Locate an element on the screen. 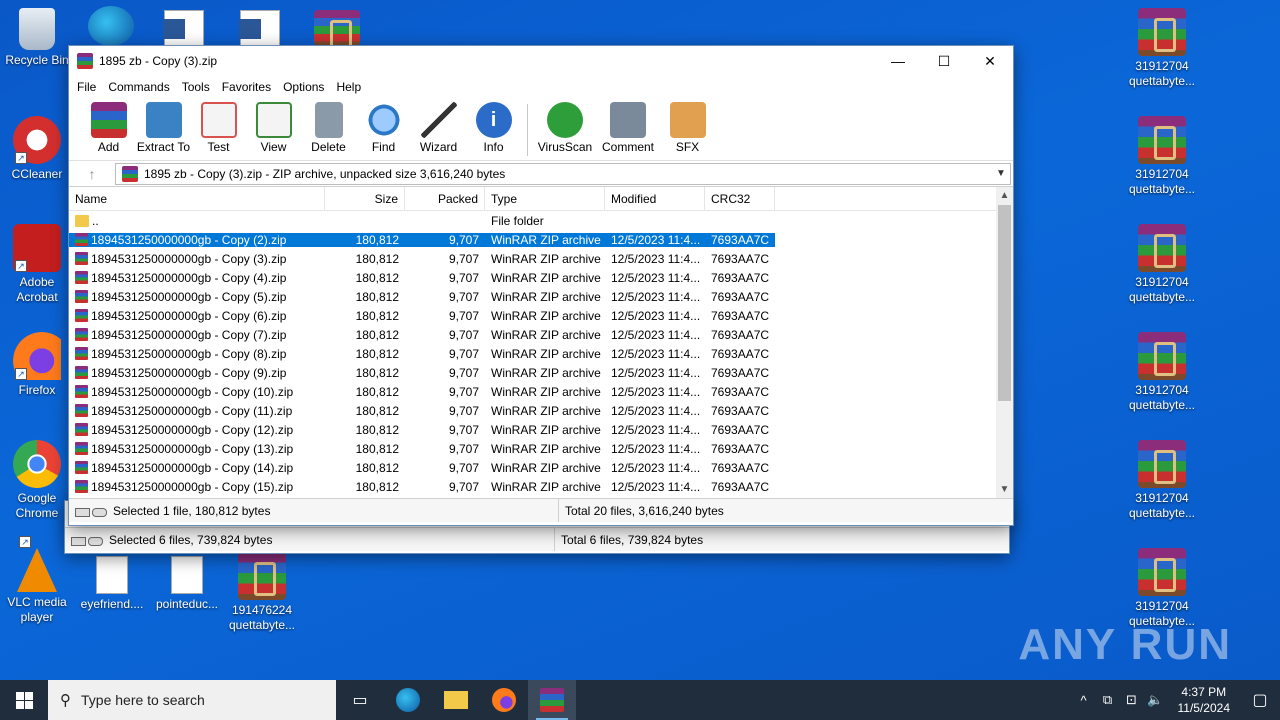  scroll-thumb is located at coordinates (1004, 303).